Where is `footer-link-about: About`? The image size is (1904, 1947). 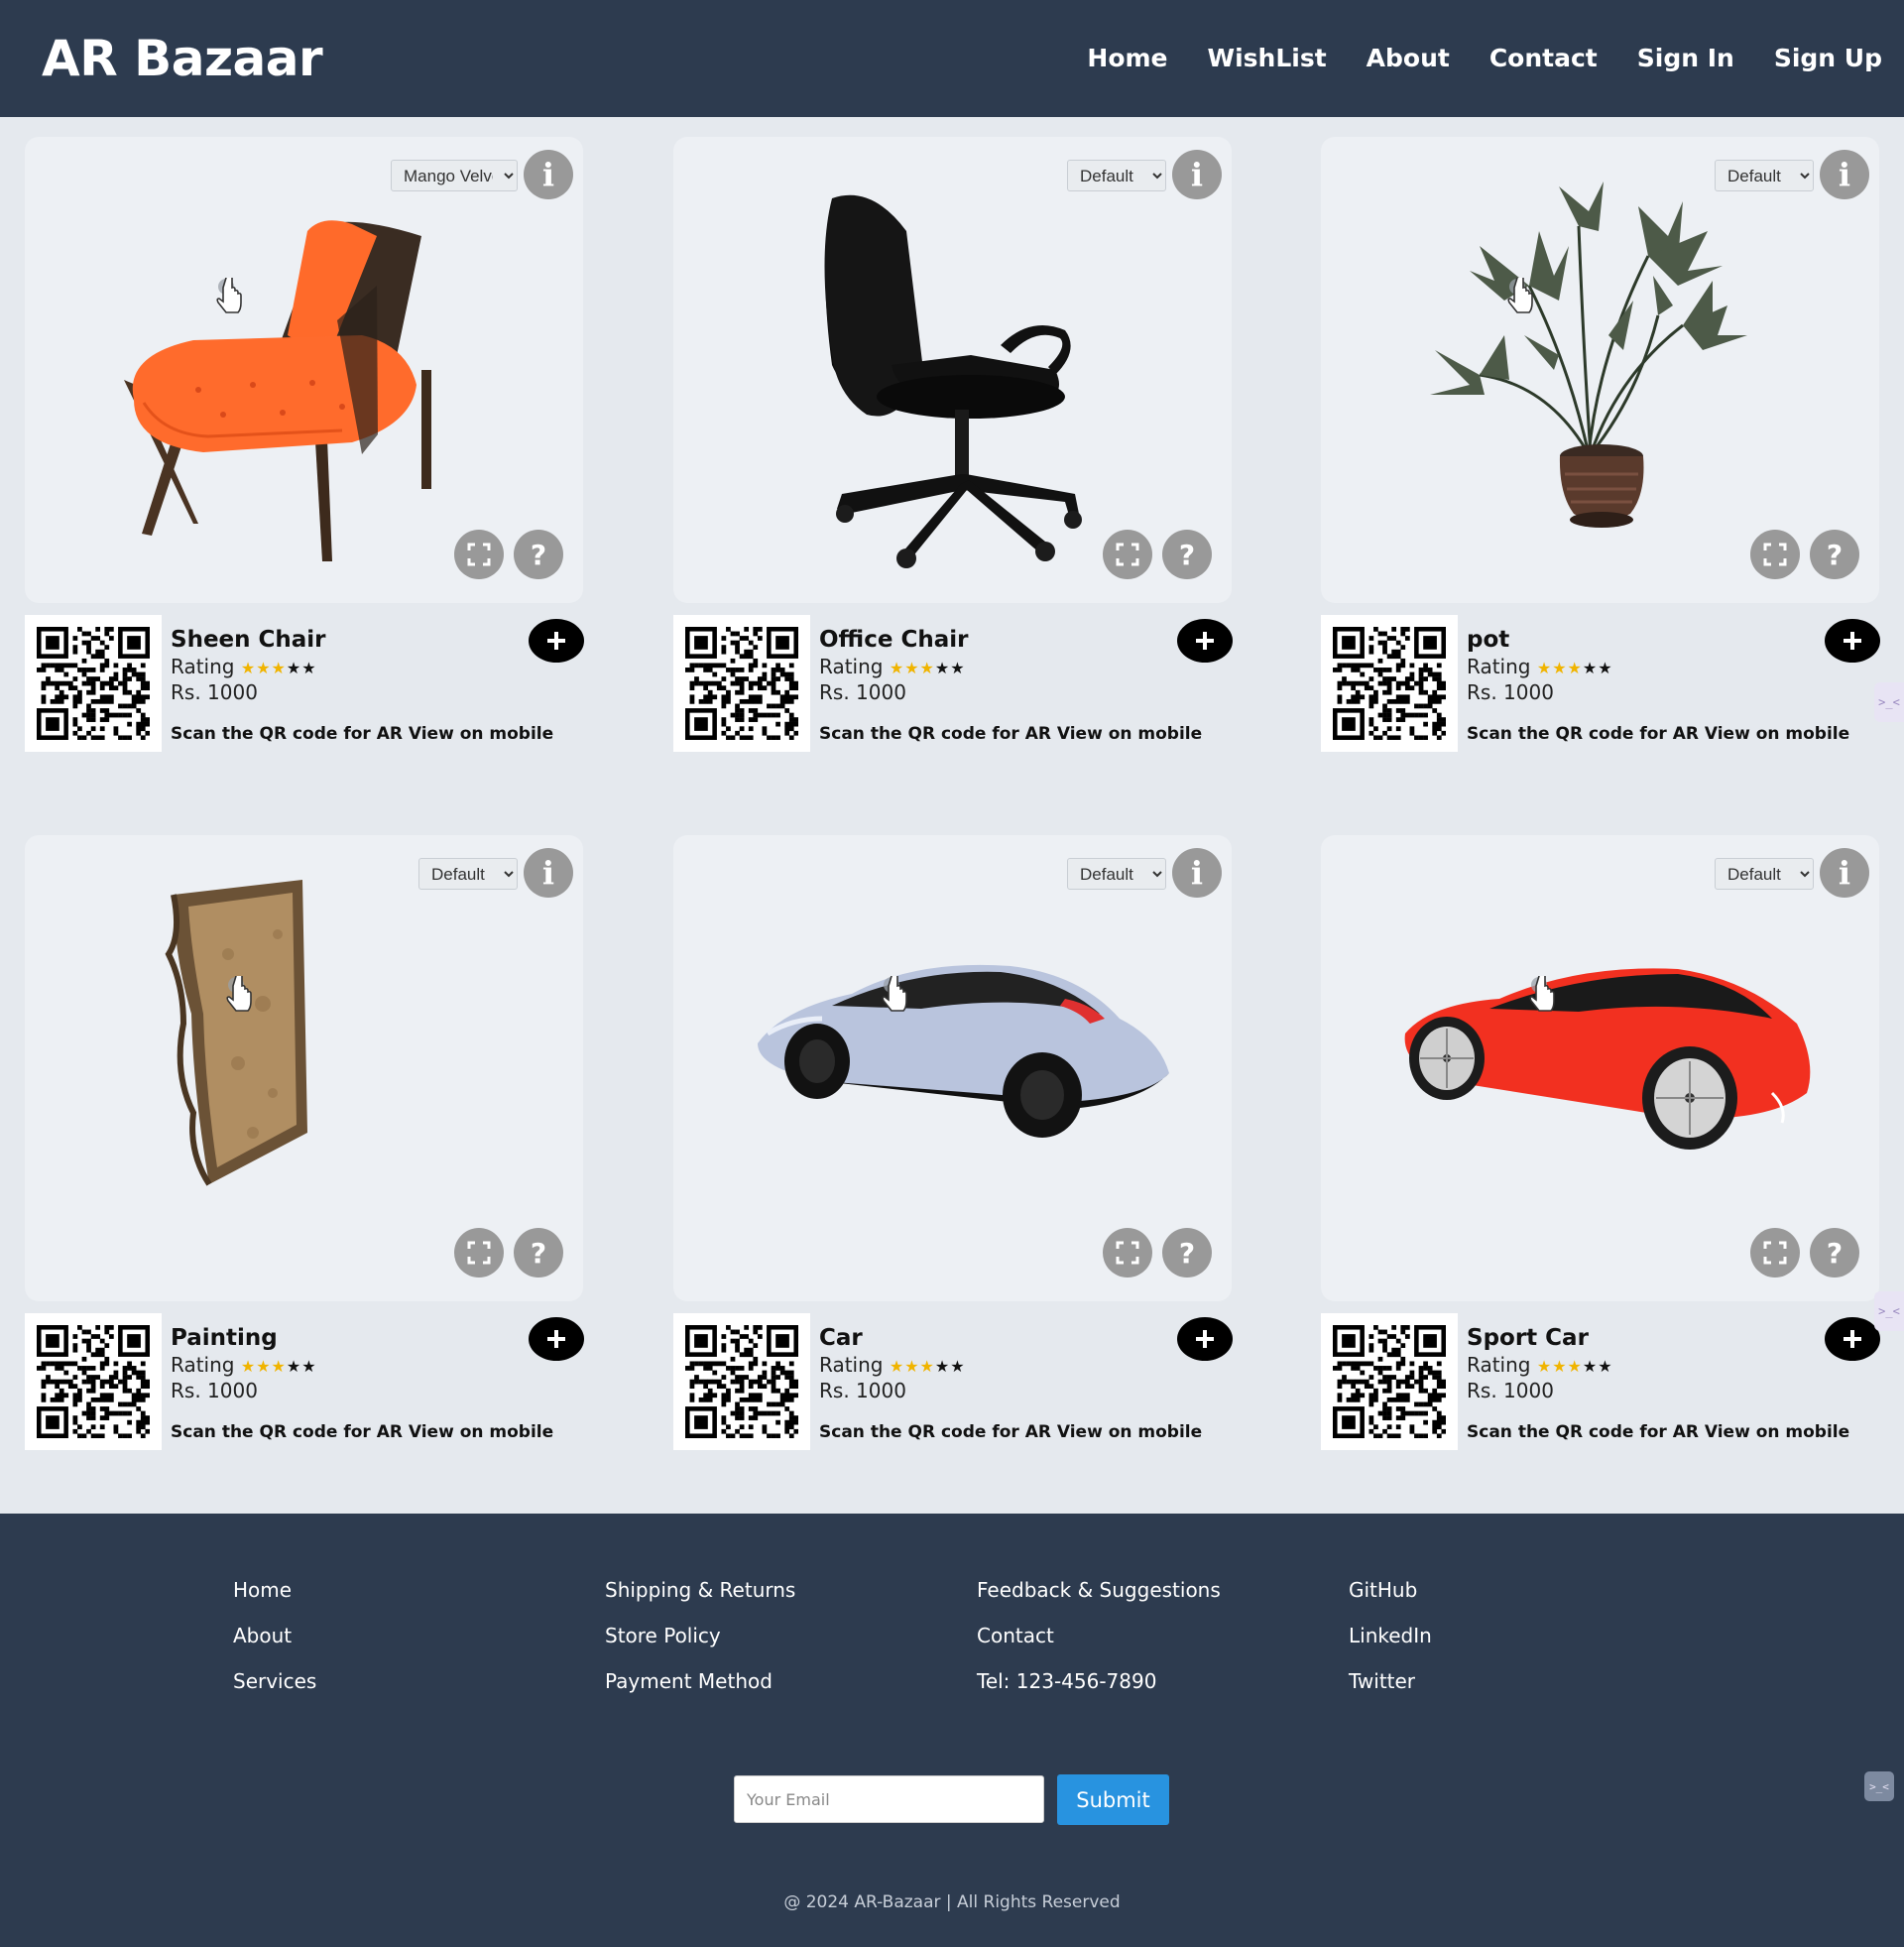
footer-link-about: About is located at coordinates (274, 1635).